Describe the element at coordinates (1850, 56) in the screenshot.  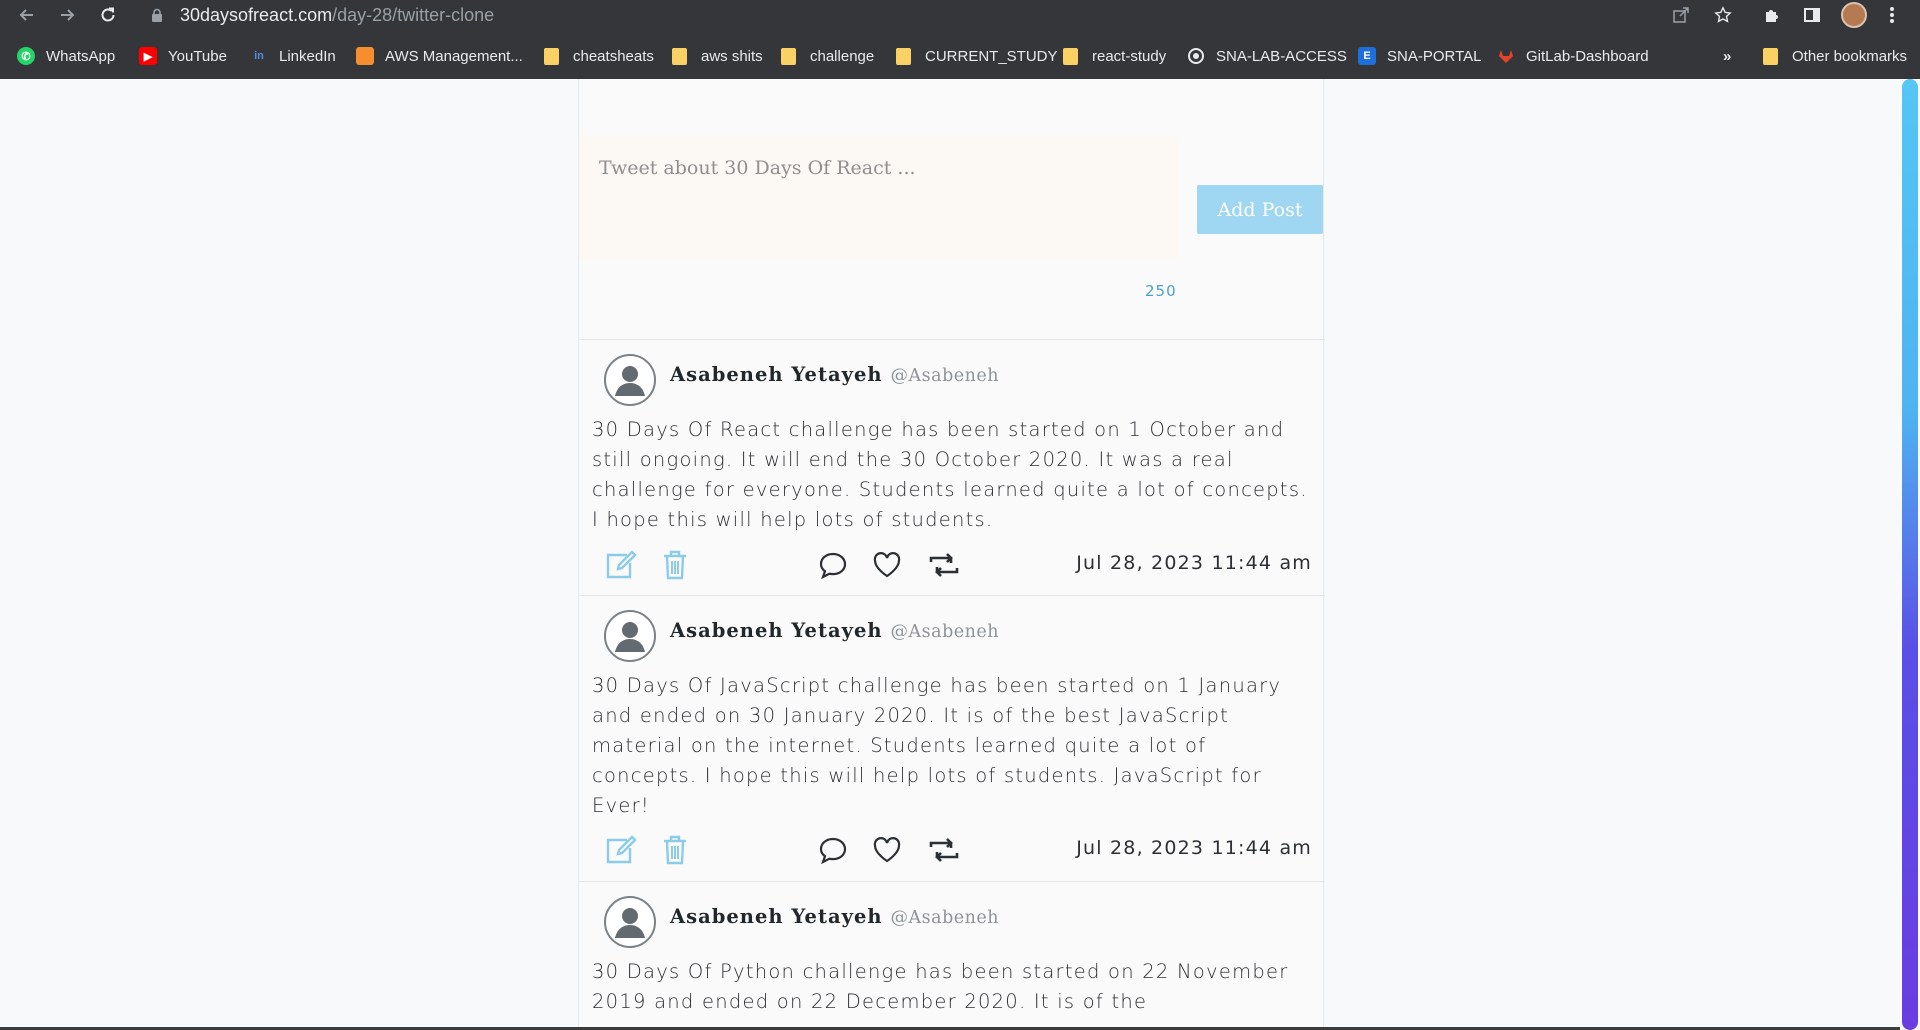
I see `other-bookmarks-label: Other bookmarks` at that location.